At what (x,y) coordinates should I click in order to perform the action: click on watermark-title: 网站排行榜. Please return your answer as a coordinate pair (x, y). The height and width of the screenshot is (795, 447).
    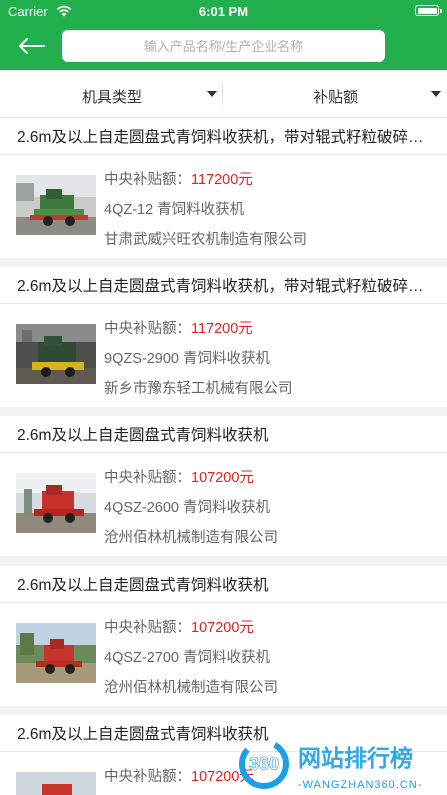
    Looking at the image, I should click on (355, 758).